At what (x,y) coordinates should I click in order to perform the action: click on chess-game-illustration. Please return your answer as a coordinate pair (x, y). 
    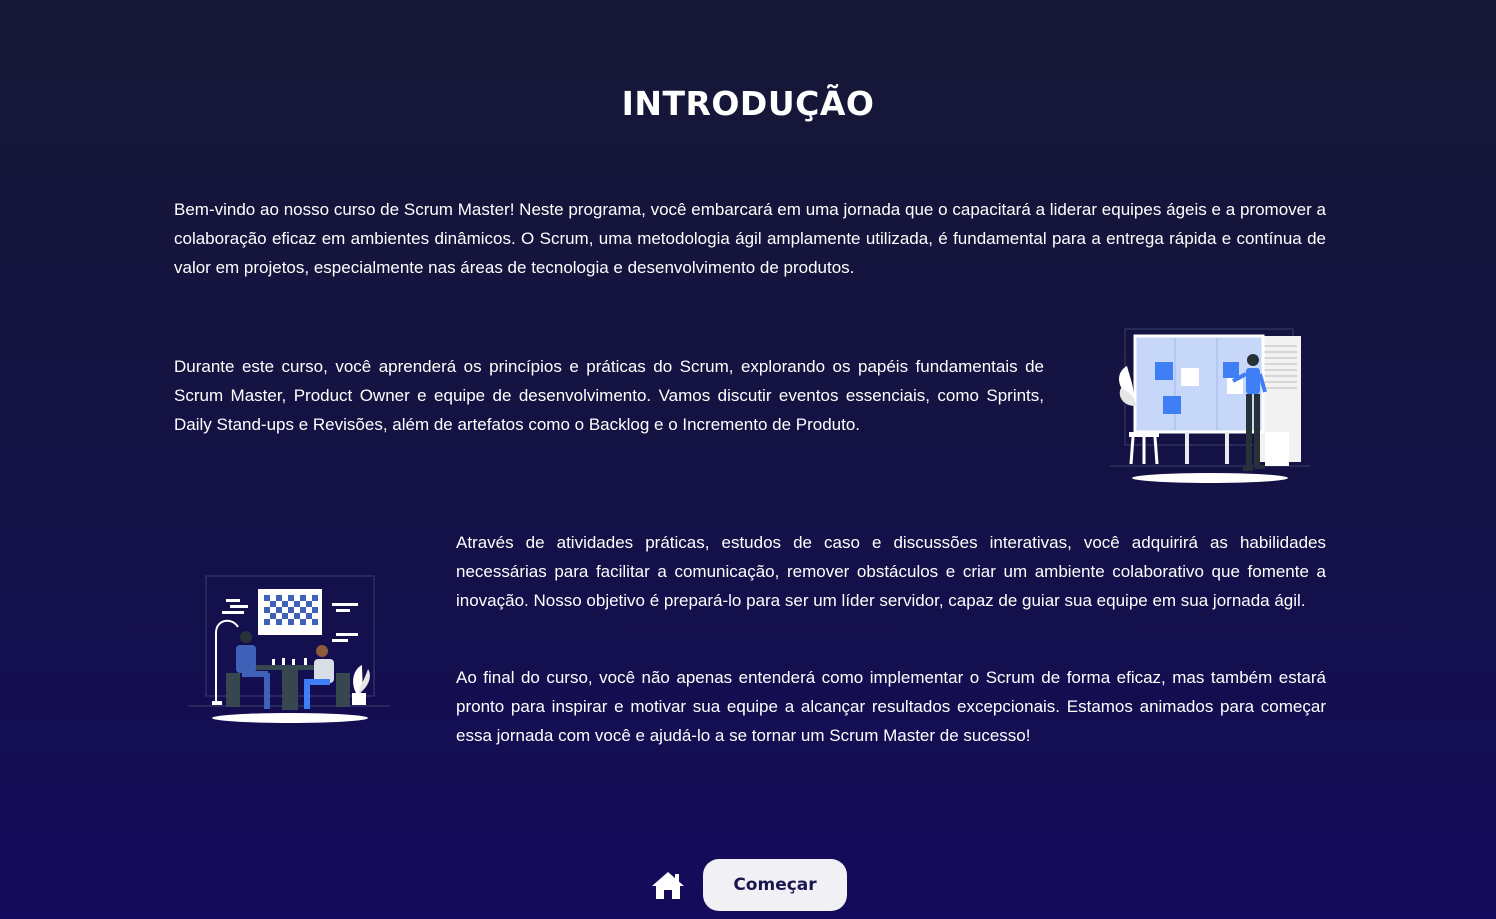
    Looking at the image, I should click on (289, 649).